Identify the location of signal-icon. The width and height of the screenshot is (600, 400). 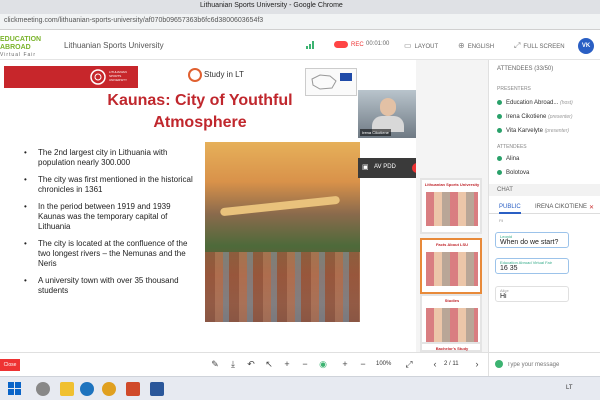
(311, 46).